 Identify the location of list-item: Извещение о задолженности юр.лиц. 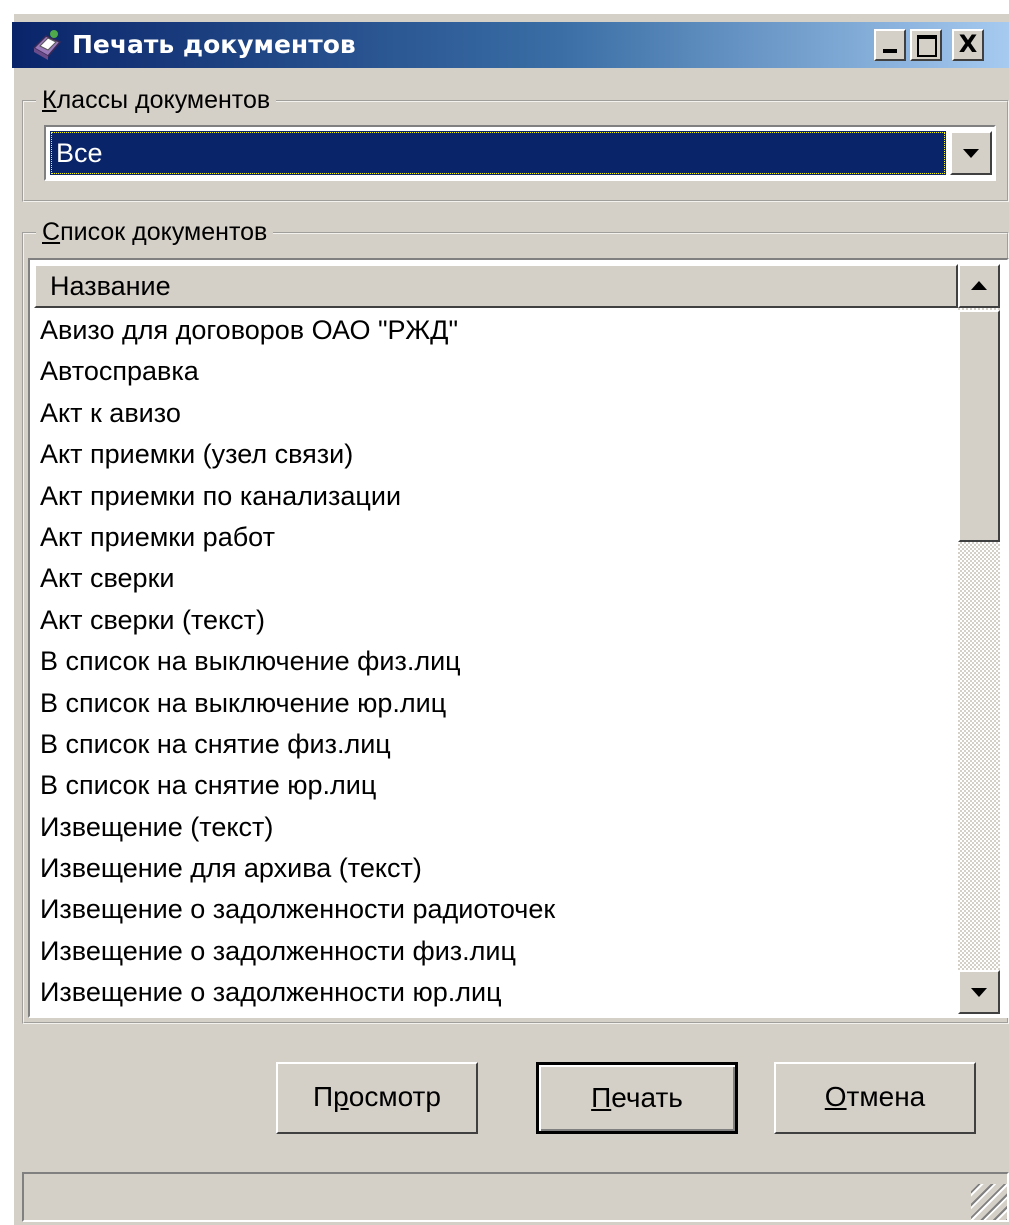
(498, 992).